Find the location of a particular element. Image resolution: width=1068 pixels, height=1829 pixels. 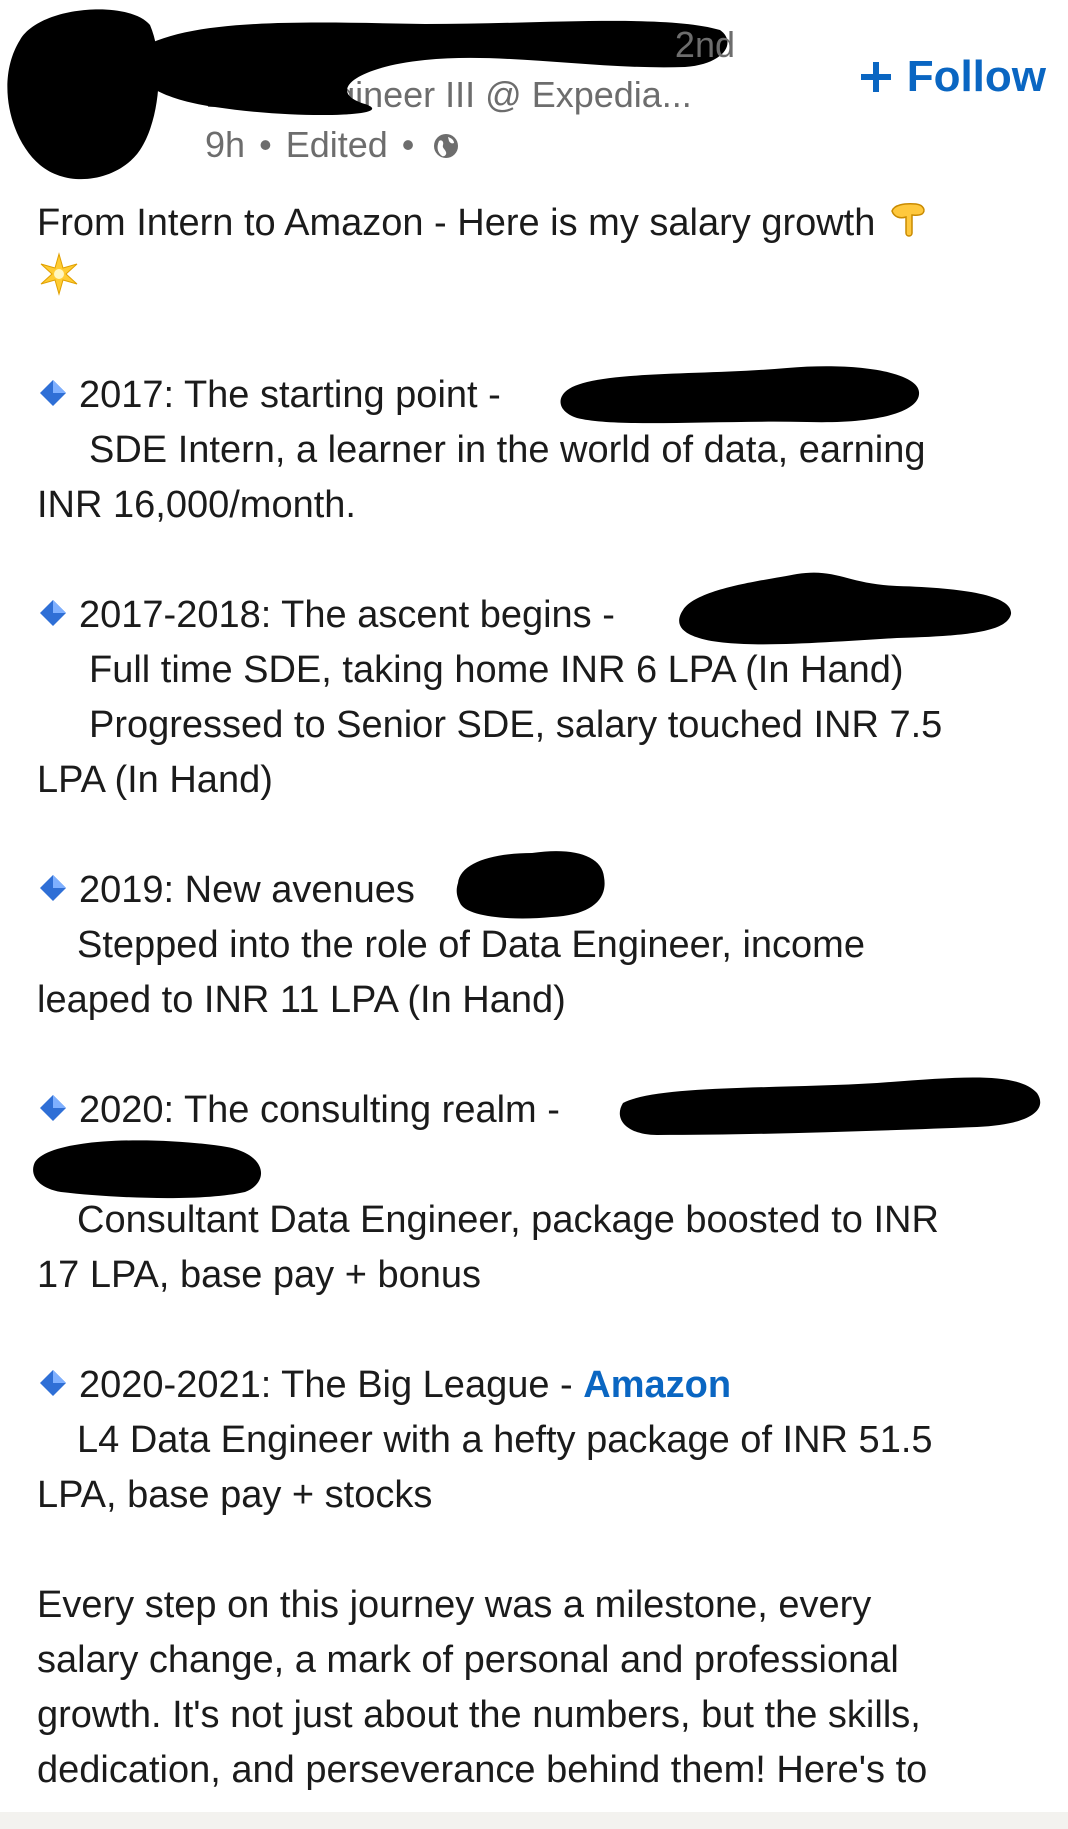

follow-button: Follow is located at coordinates (952, 77).